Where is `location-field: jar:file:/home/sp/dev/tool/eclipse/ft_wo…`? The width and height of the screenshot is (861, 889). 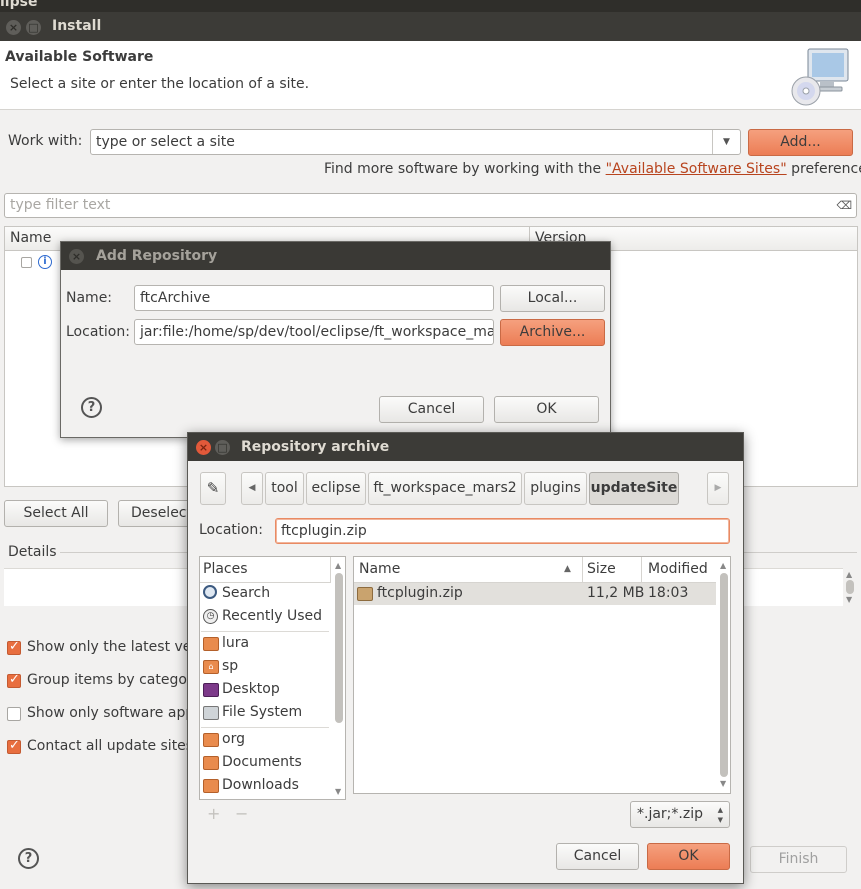
location-field: jar:file:/home/sp/dev/tool/eclipse/ft_wo… is located at coordinates (314, 332).